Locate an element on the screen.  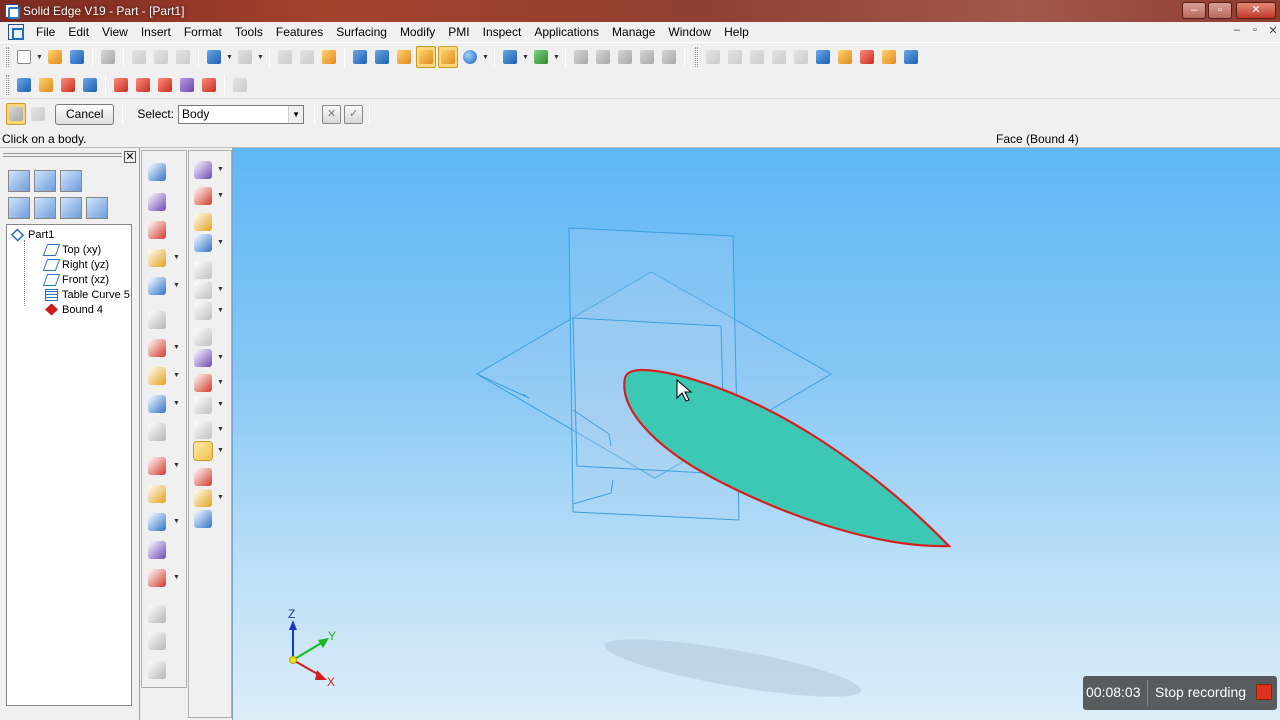
doc-close-button: ✕ is located at coordinates (1272, 30).